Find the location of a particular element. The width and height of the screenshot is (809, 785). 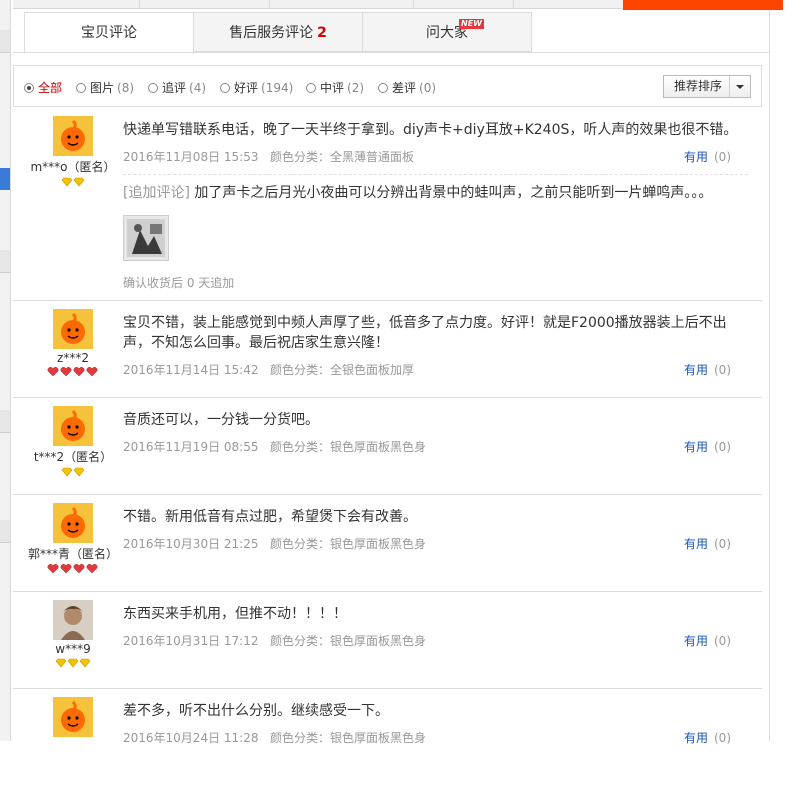

filter-follow-up: 追评 (4) is located at coordinates (177, 87).